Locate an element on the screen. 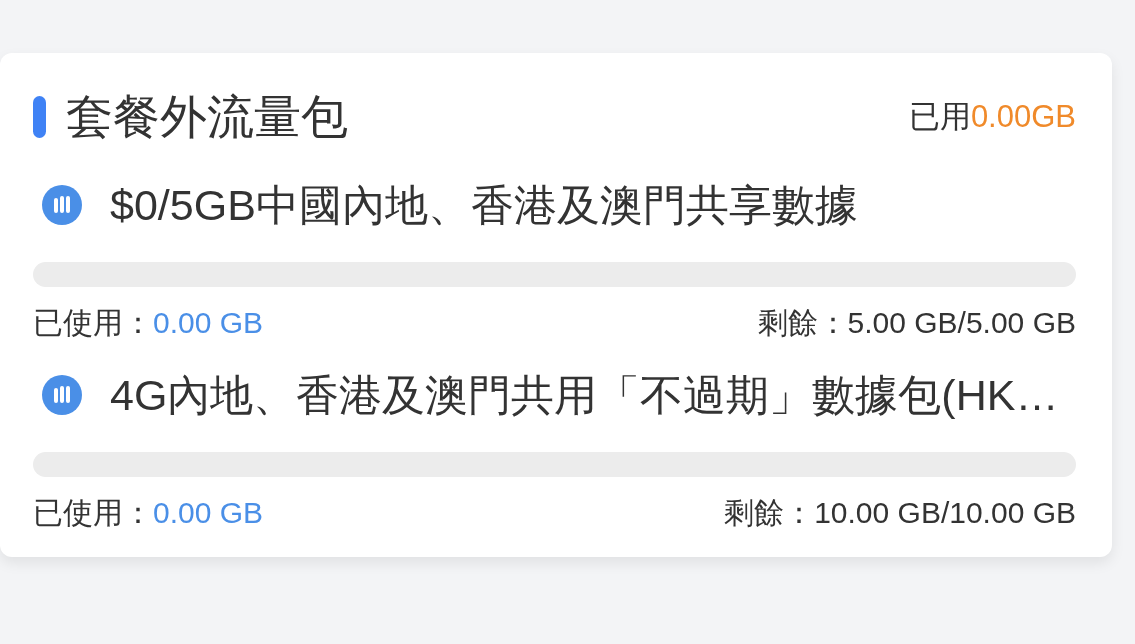  package-name: $0/5GB中國內地、香港及澳門共享數據 is located at coordinates (484, 205).